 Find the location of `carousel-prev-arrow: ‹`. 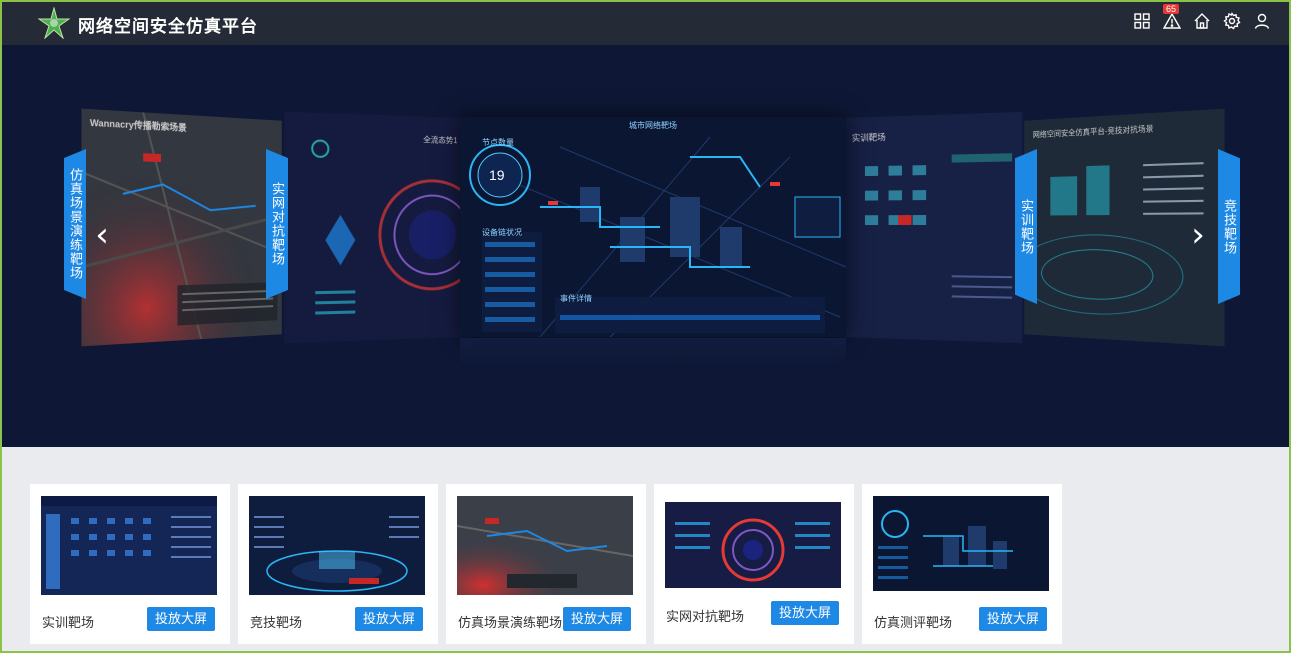

carousel-prev-arrow: ‹ is located at coordinates (102, 235).